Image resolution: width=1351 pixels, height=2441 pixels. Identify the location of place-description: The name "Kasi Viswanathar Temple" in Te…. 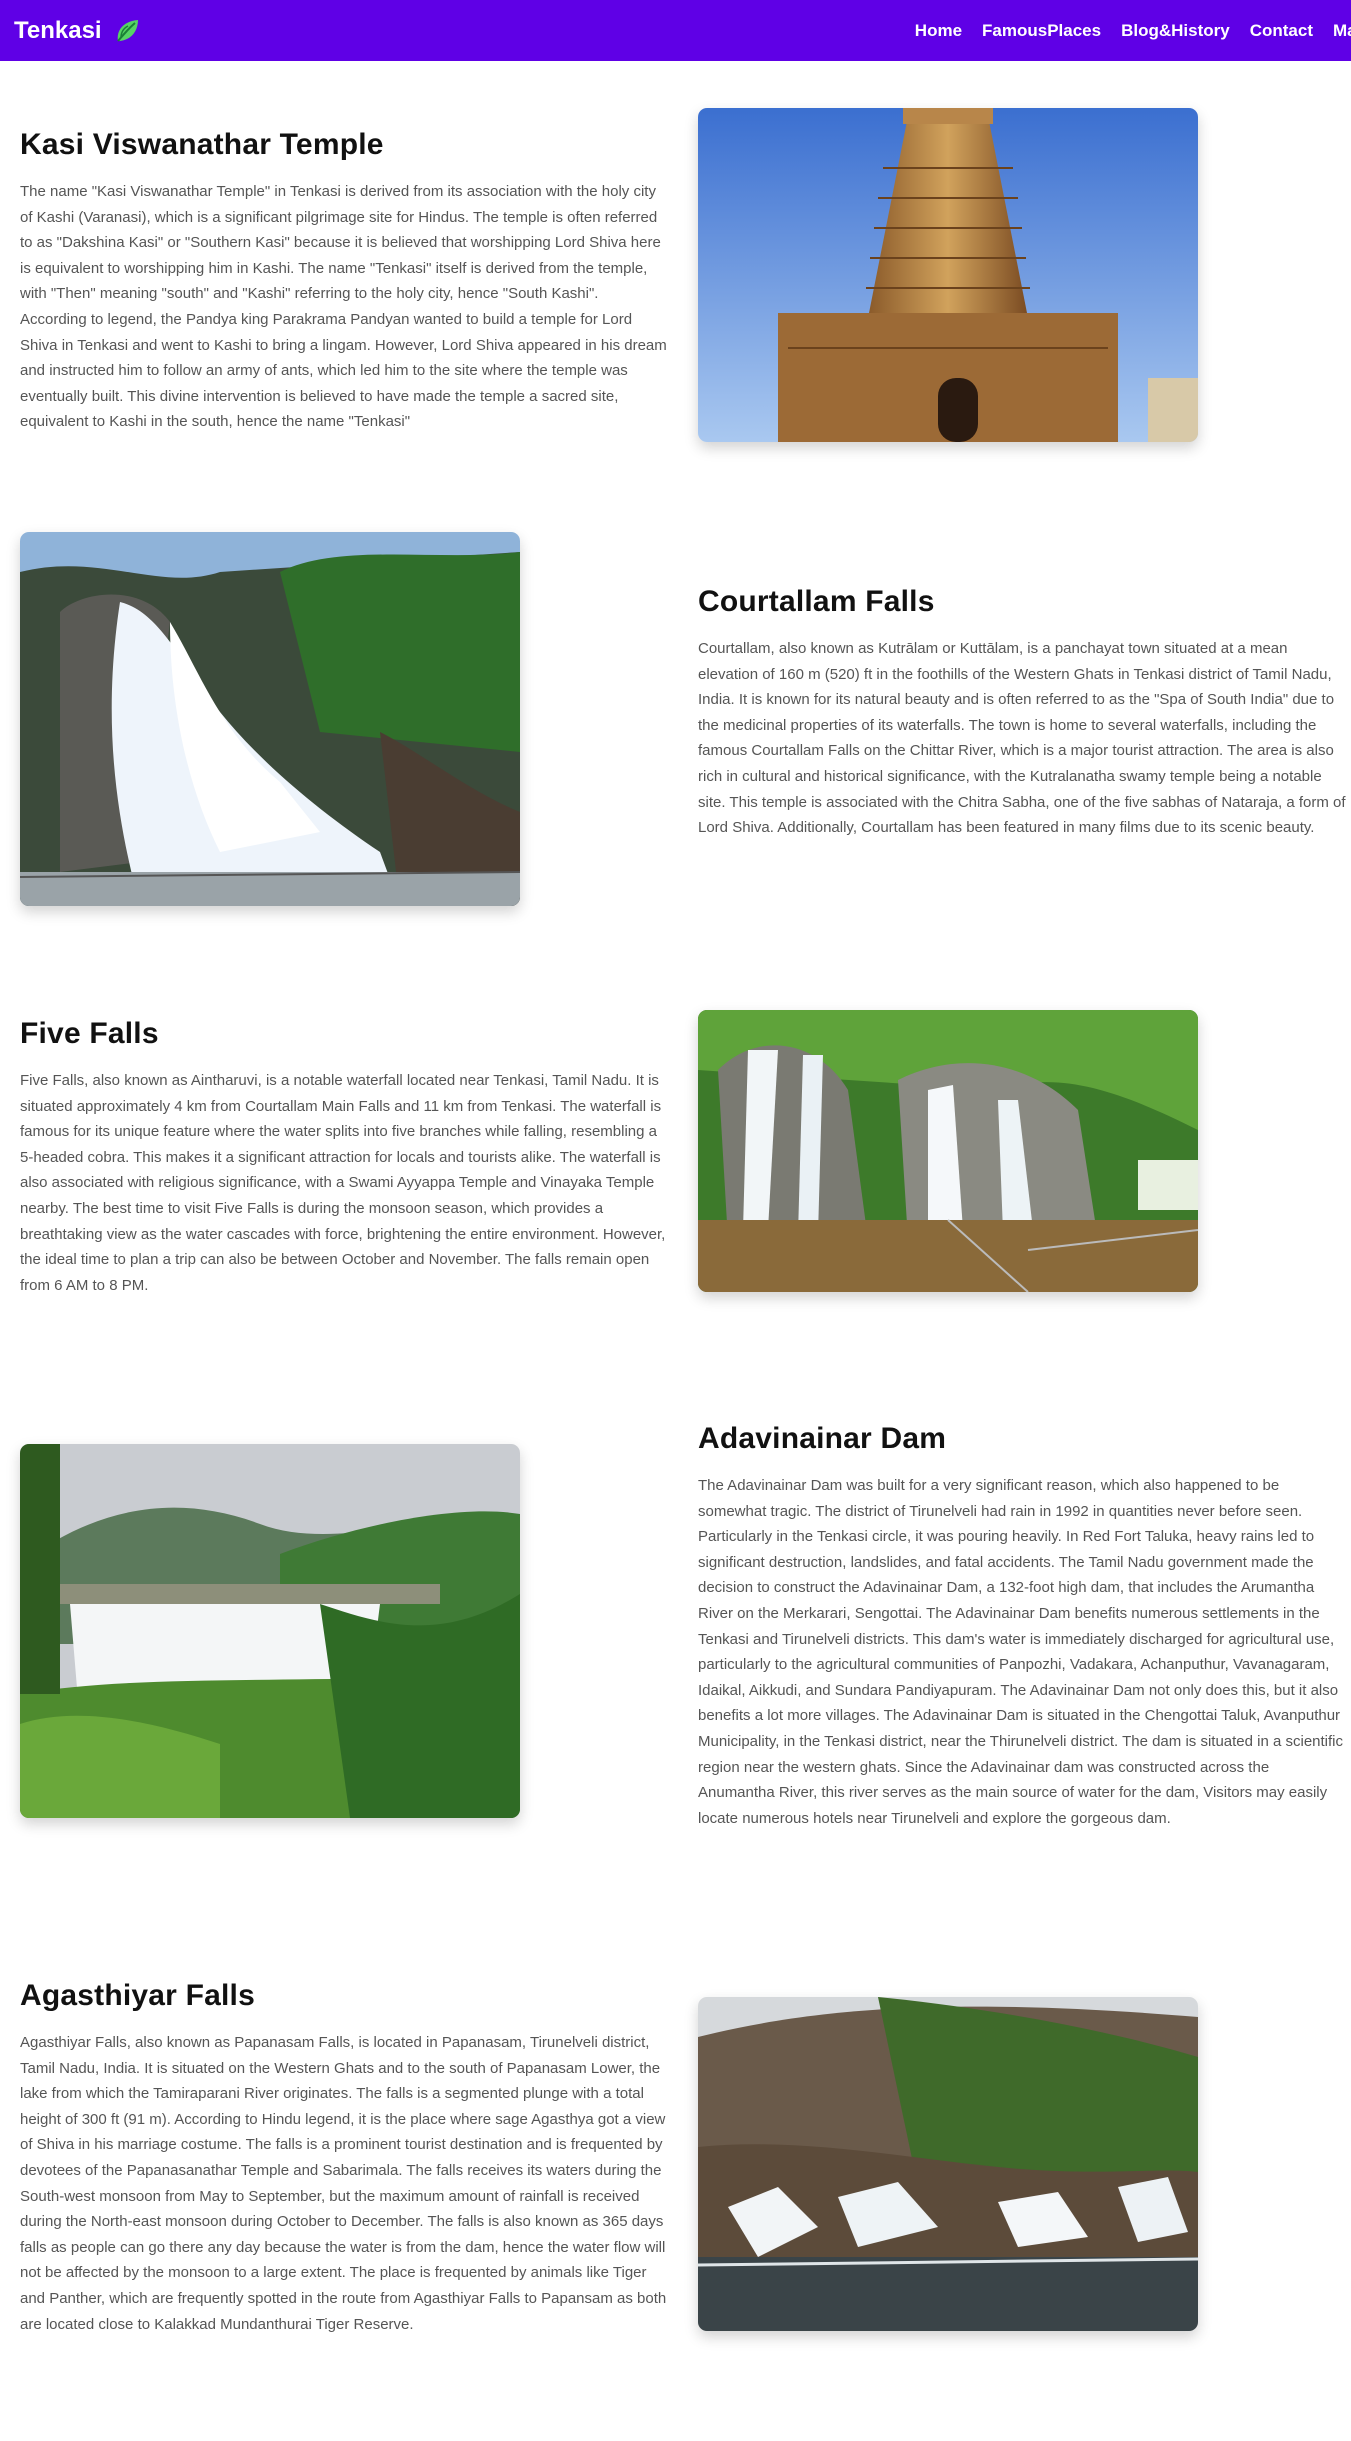
(343, 307).